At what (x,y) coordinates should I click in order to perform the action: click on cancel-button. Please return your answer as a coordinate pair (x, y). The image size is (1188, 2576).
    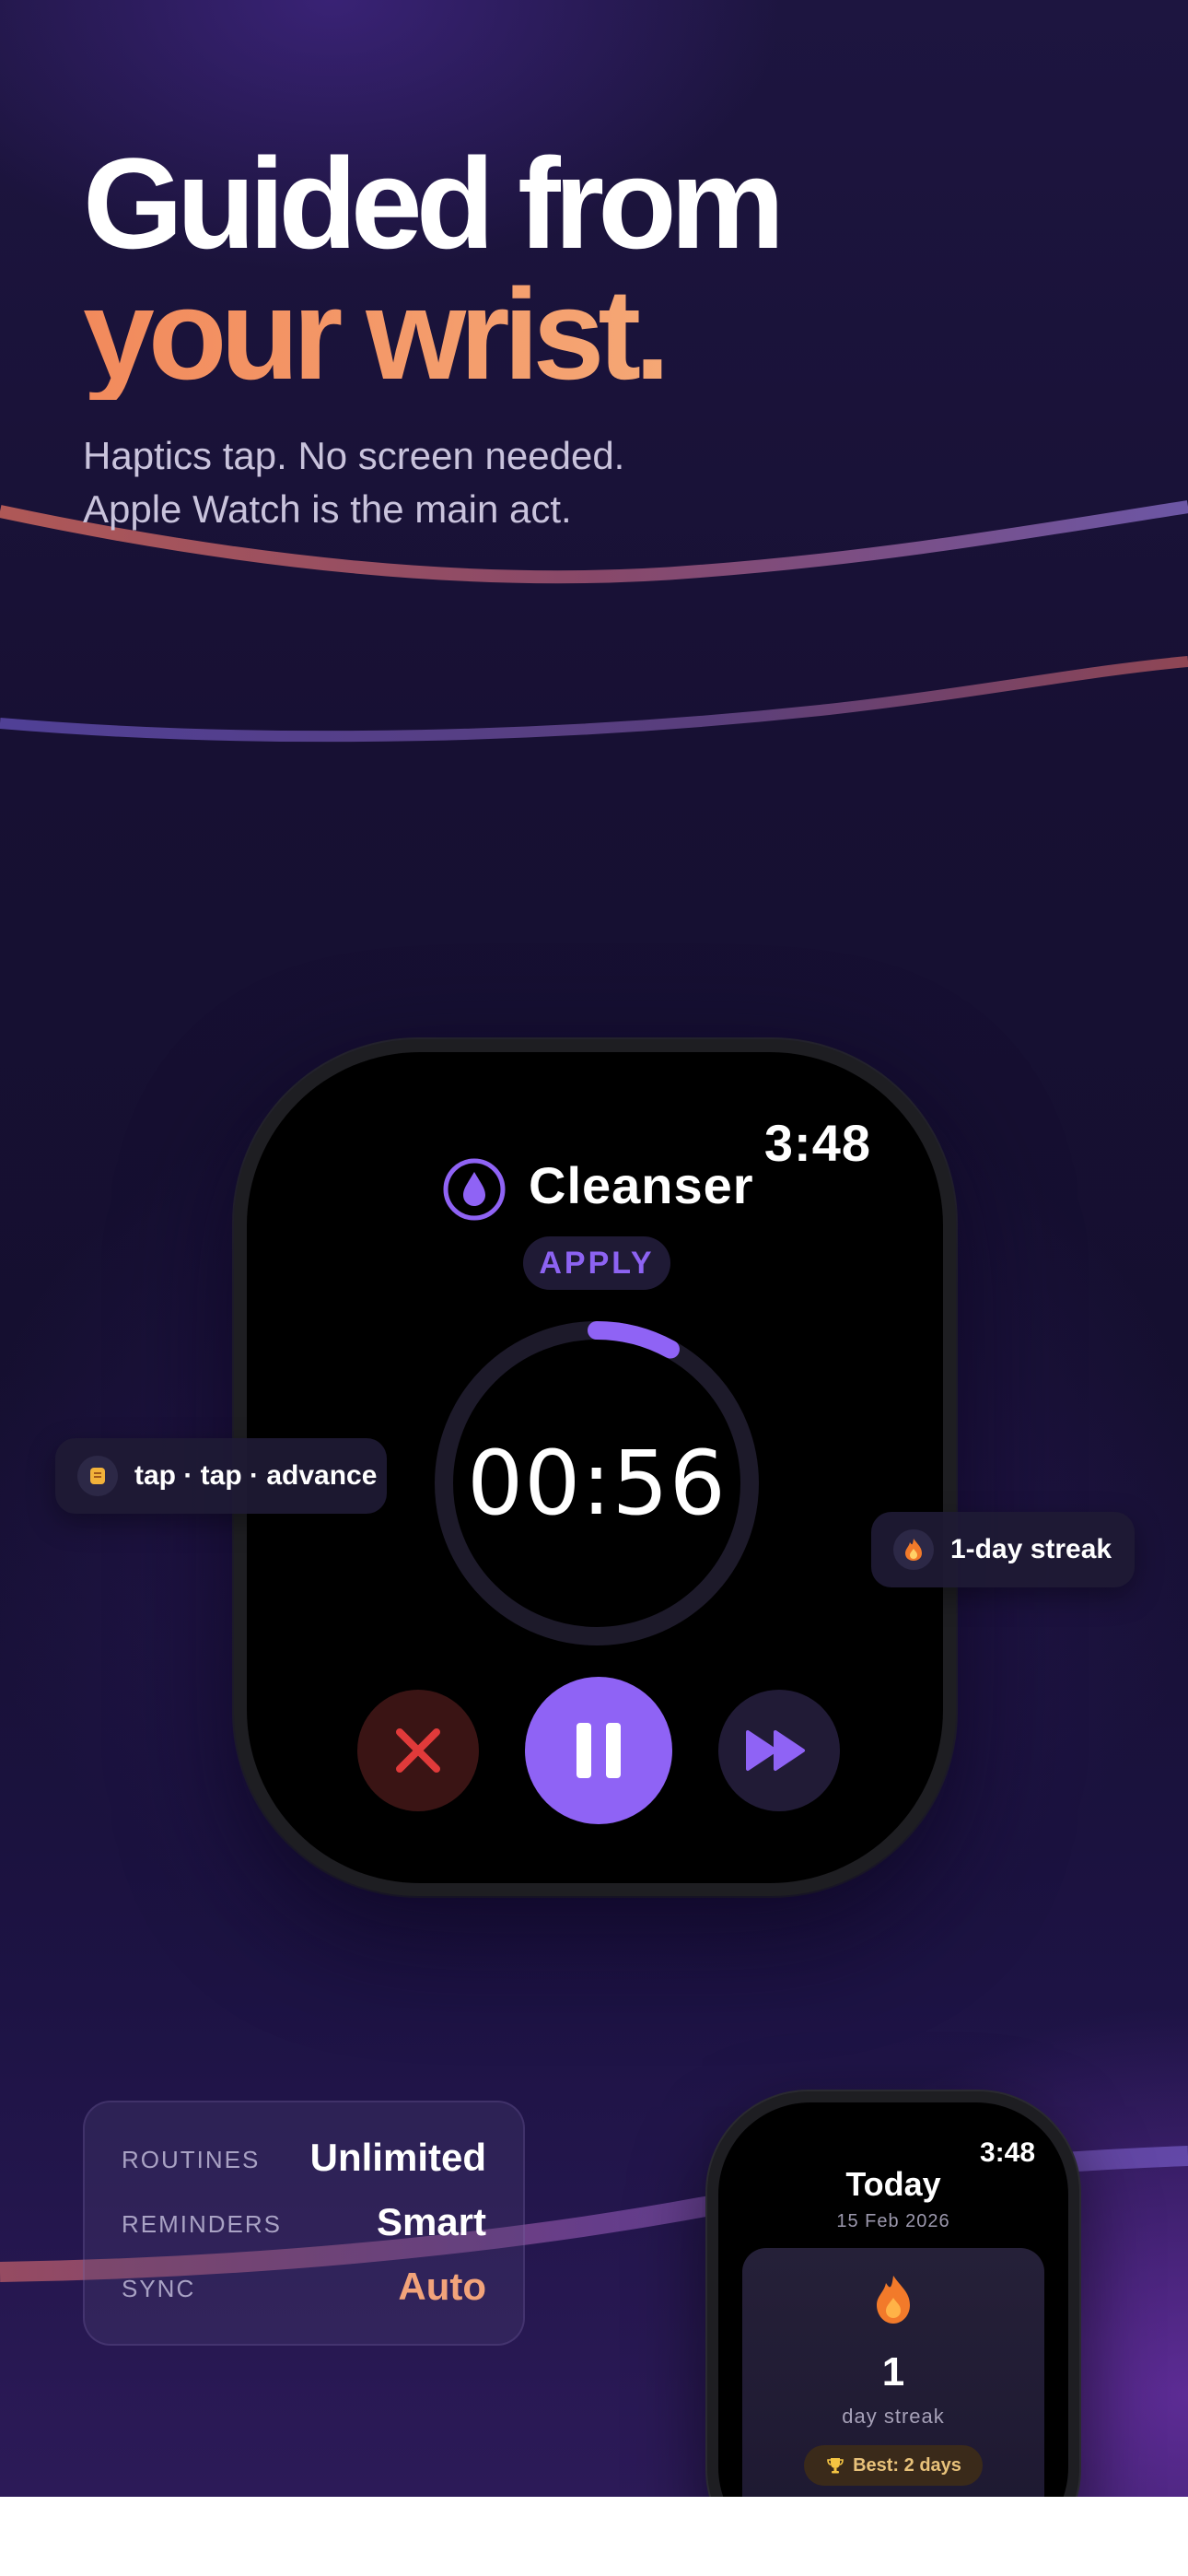
    Looking at the image, I should click on (418, 1750).